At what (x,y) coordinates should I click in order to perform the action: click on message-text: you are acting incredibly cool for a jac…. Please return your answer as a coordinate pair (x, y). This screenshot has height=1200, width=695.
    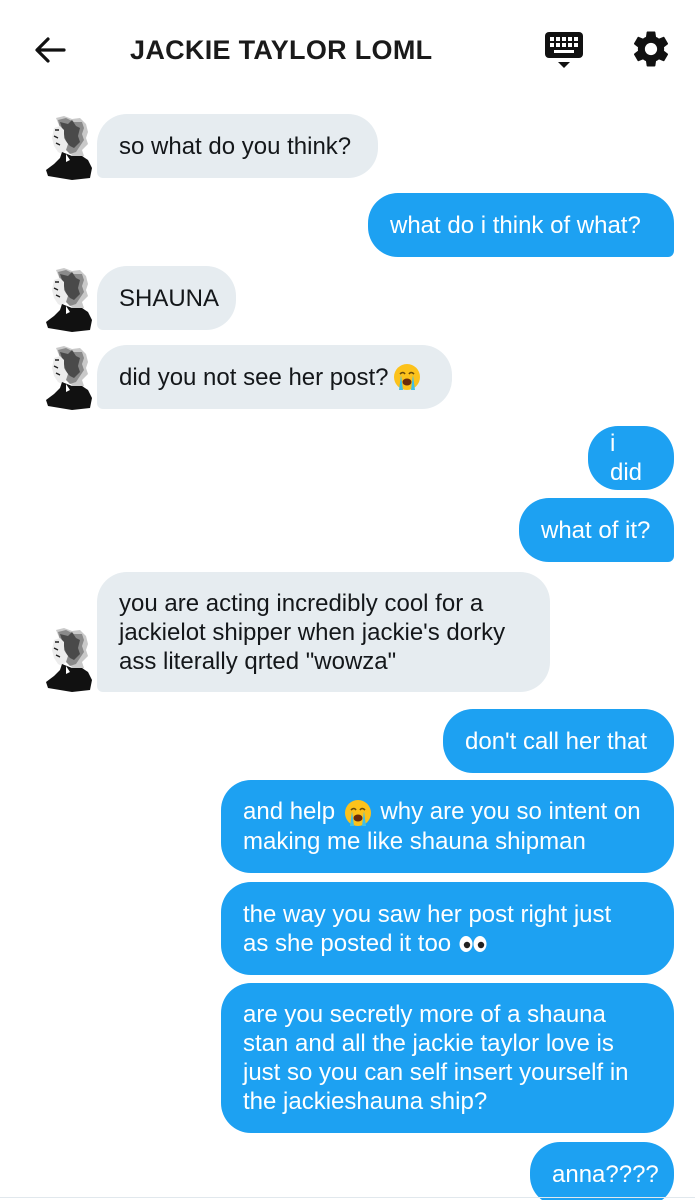
    Looking at the image, I should click on (312, 632).